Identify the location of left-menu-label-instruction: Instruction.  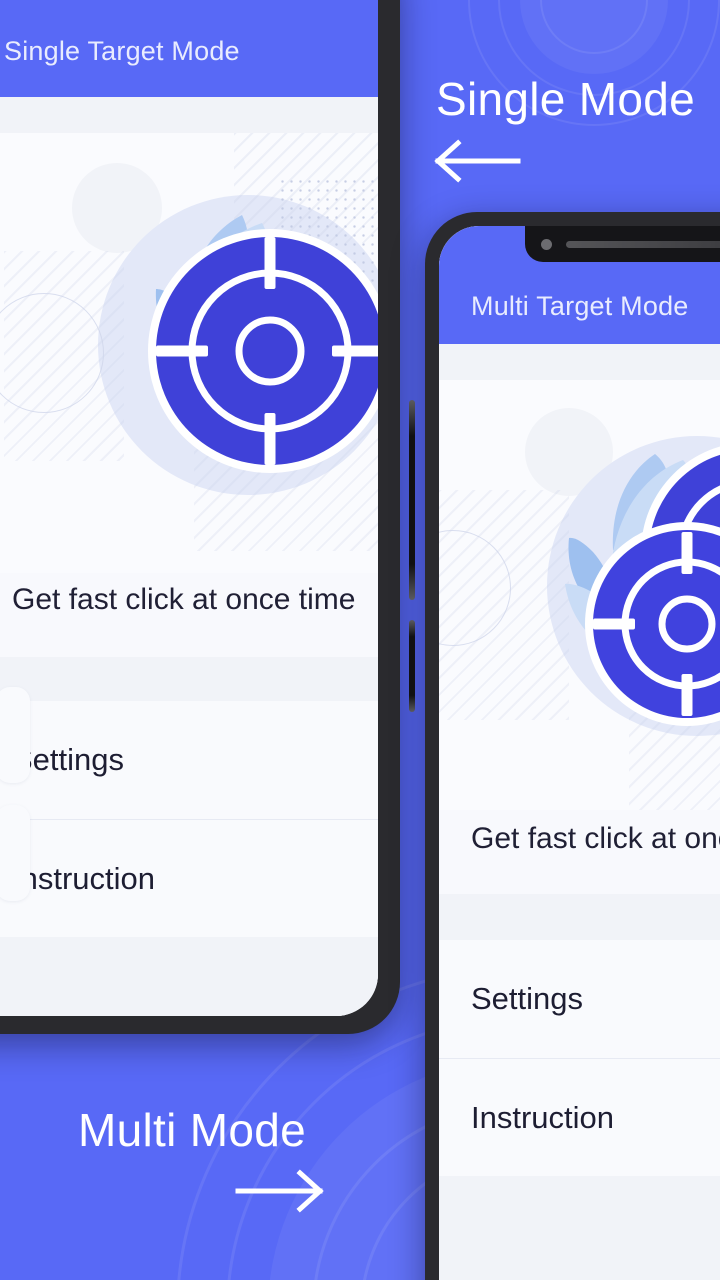
(84, 878).